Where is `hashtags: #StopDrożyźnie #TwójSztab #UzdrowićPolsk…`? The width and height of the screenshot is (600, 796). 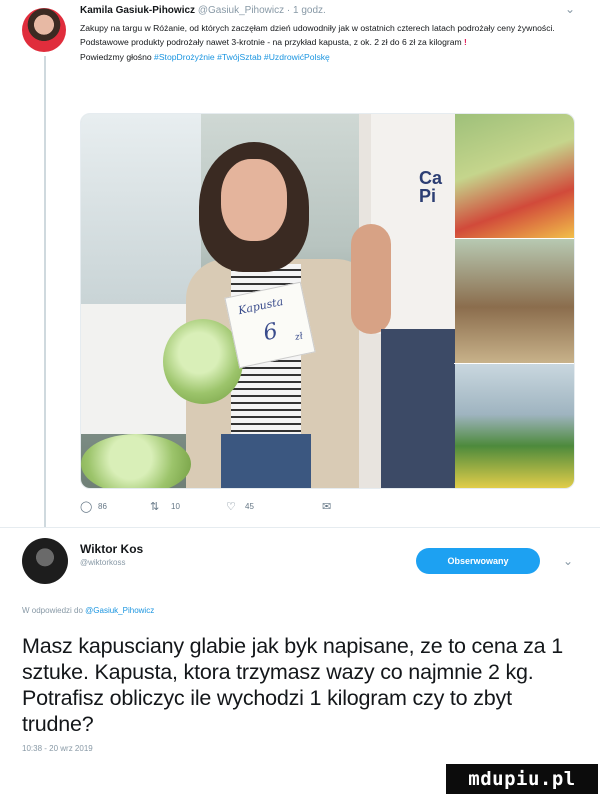
hashtags: #StopDrożyźnie #TwójSztab #UzdrowićPolsk… is located at coordinates (242, 57).